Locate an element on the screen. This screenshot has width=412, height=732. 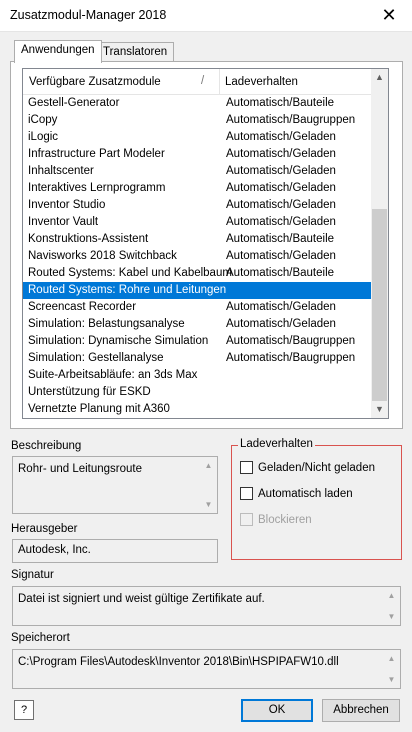
window-title: Zusatzmodul-Manager 2018 is located at coordinates (88, 15).